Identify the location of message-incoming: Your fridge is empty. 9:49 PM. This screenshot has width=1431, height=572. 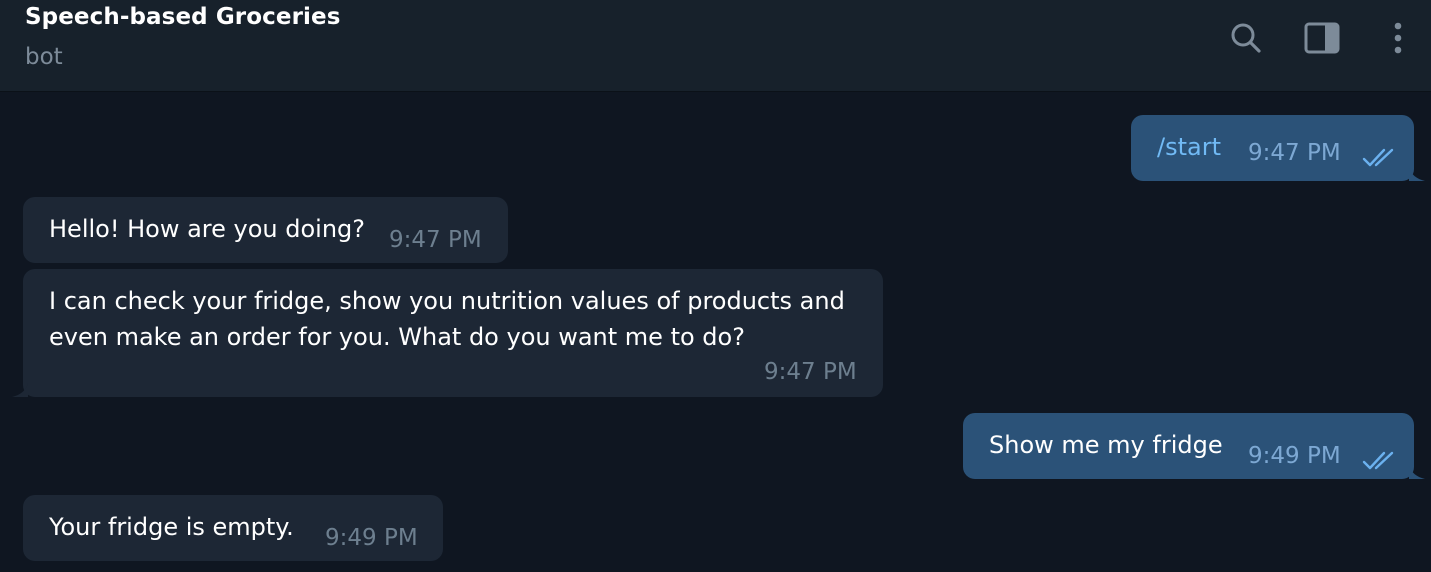
(233, 528).